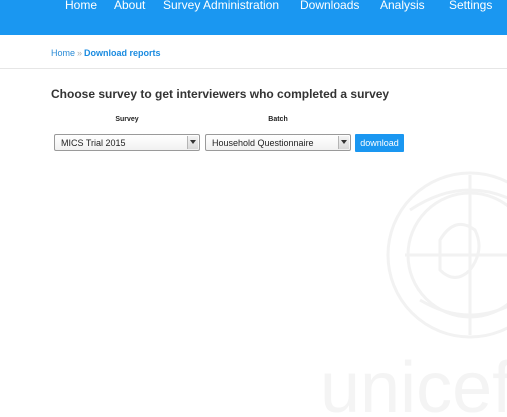 This screenshot has width=507, height=417. I want to click on survey-select-value: MICS Trial 2015, so click(93, 143).